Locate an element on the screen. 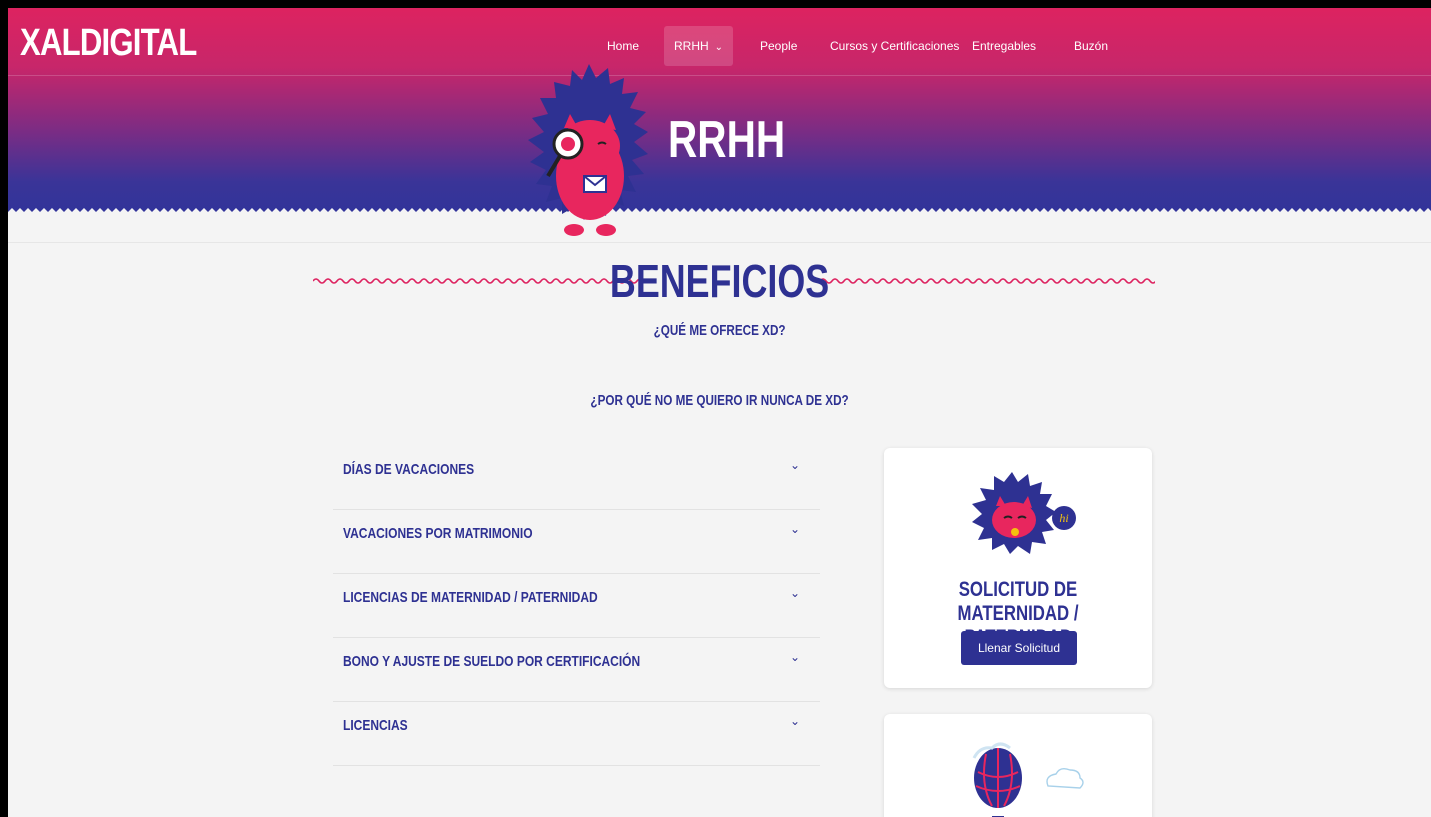 The width and height of the screenshot is (1431, 817). benefits-question-1: ¿QUÉ ME OFRECE XD? is located at coordinates (719, 330).